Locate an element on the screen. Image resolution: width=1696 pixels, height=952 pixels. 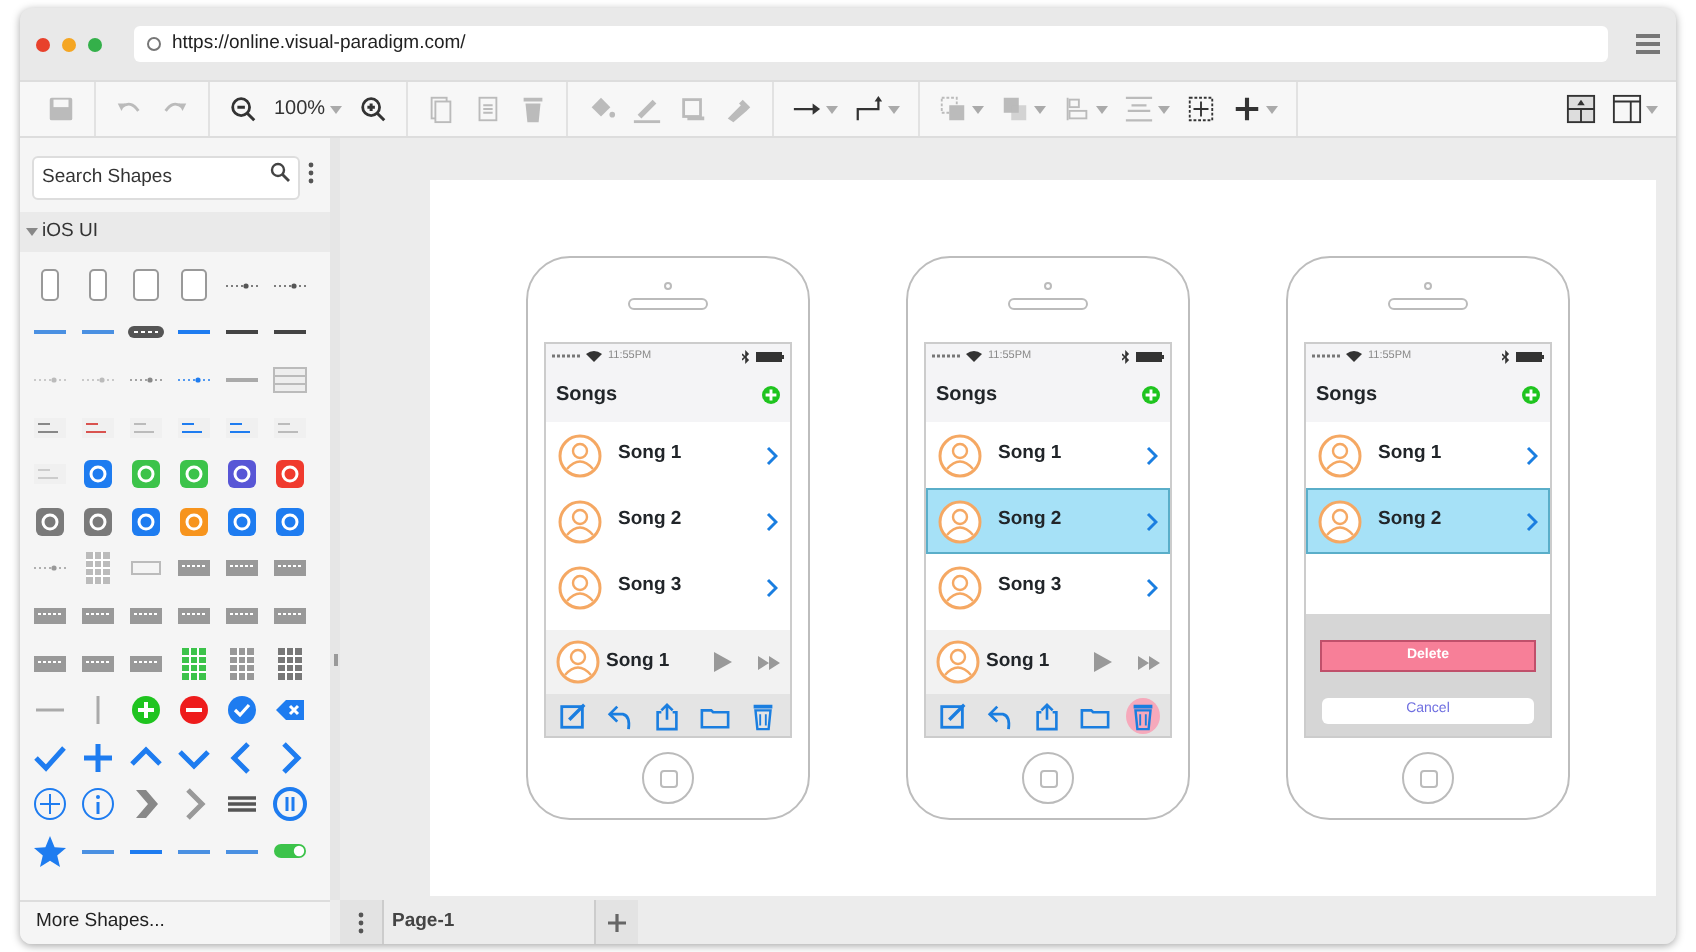
connector-icon is located at coordinates (868, 109).